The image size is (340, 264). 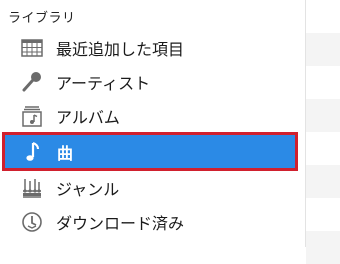 What do you see at coordinates (32, 48) in the screenshot?
I see `calendar-grid-icon` at bounding box center [32, 48].